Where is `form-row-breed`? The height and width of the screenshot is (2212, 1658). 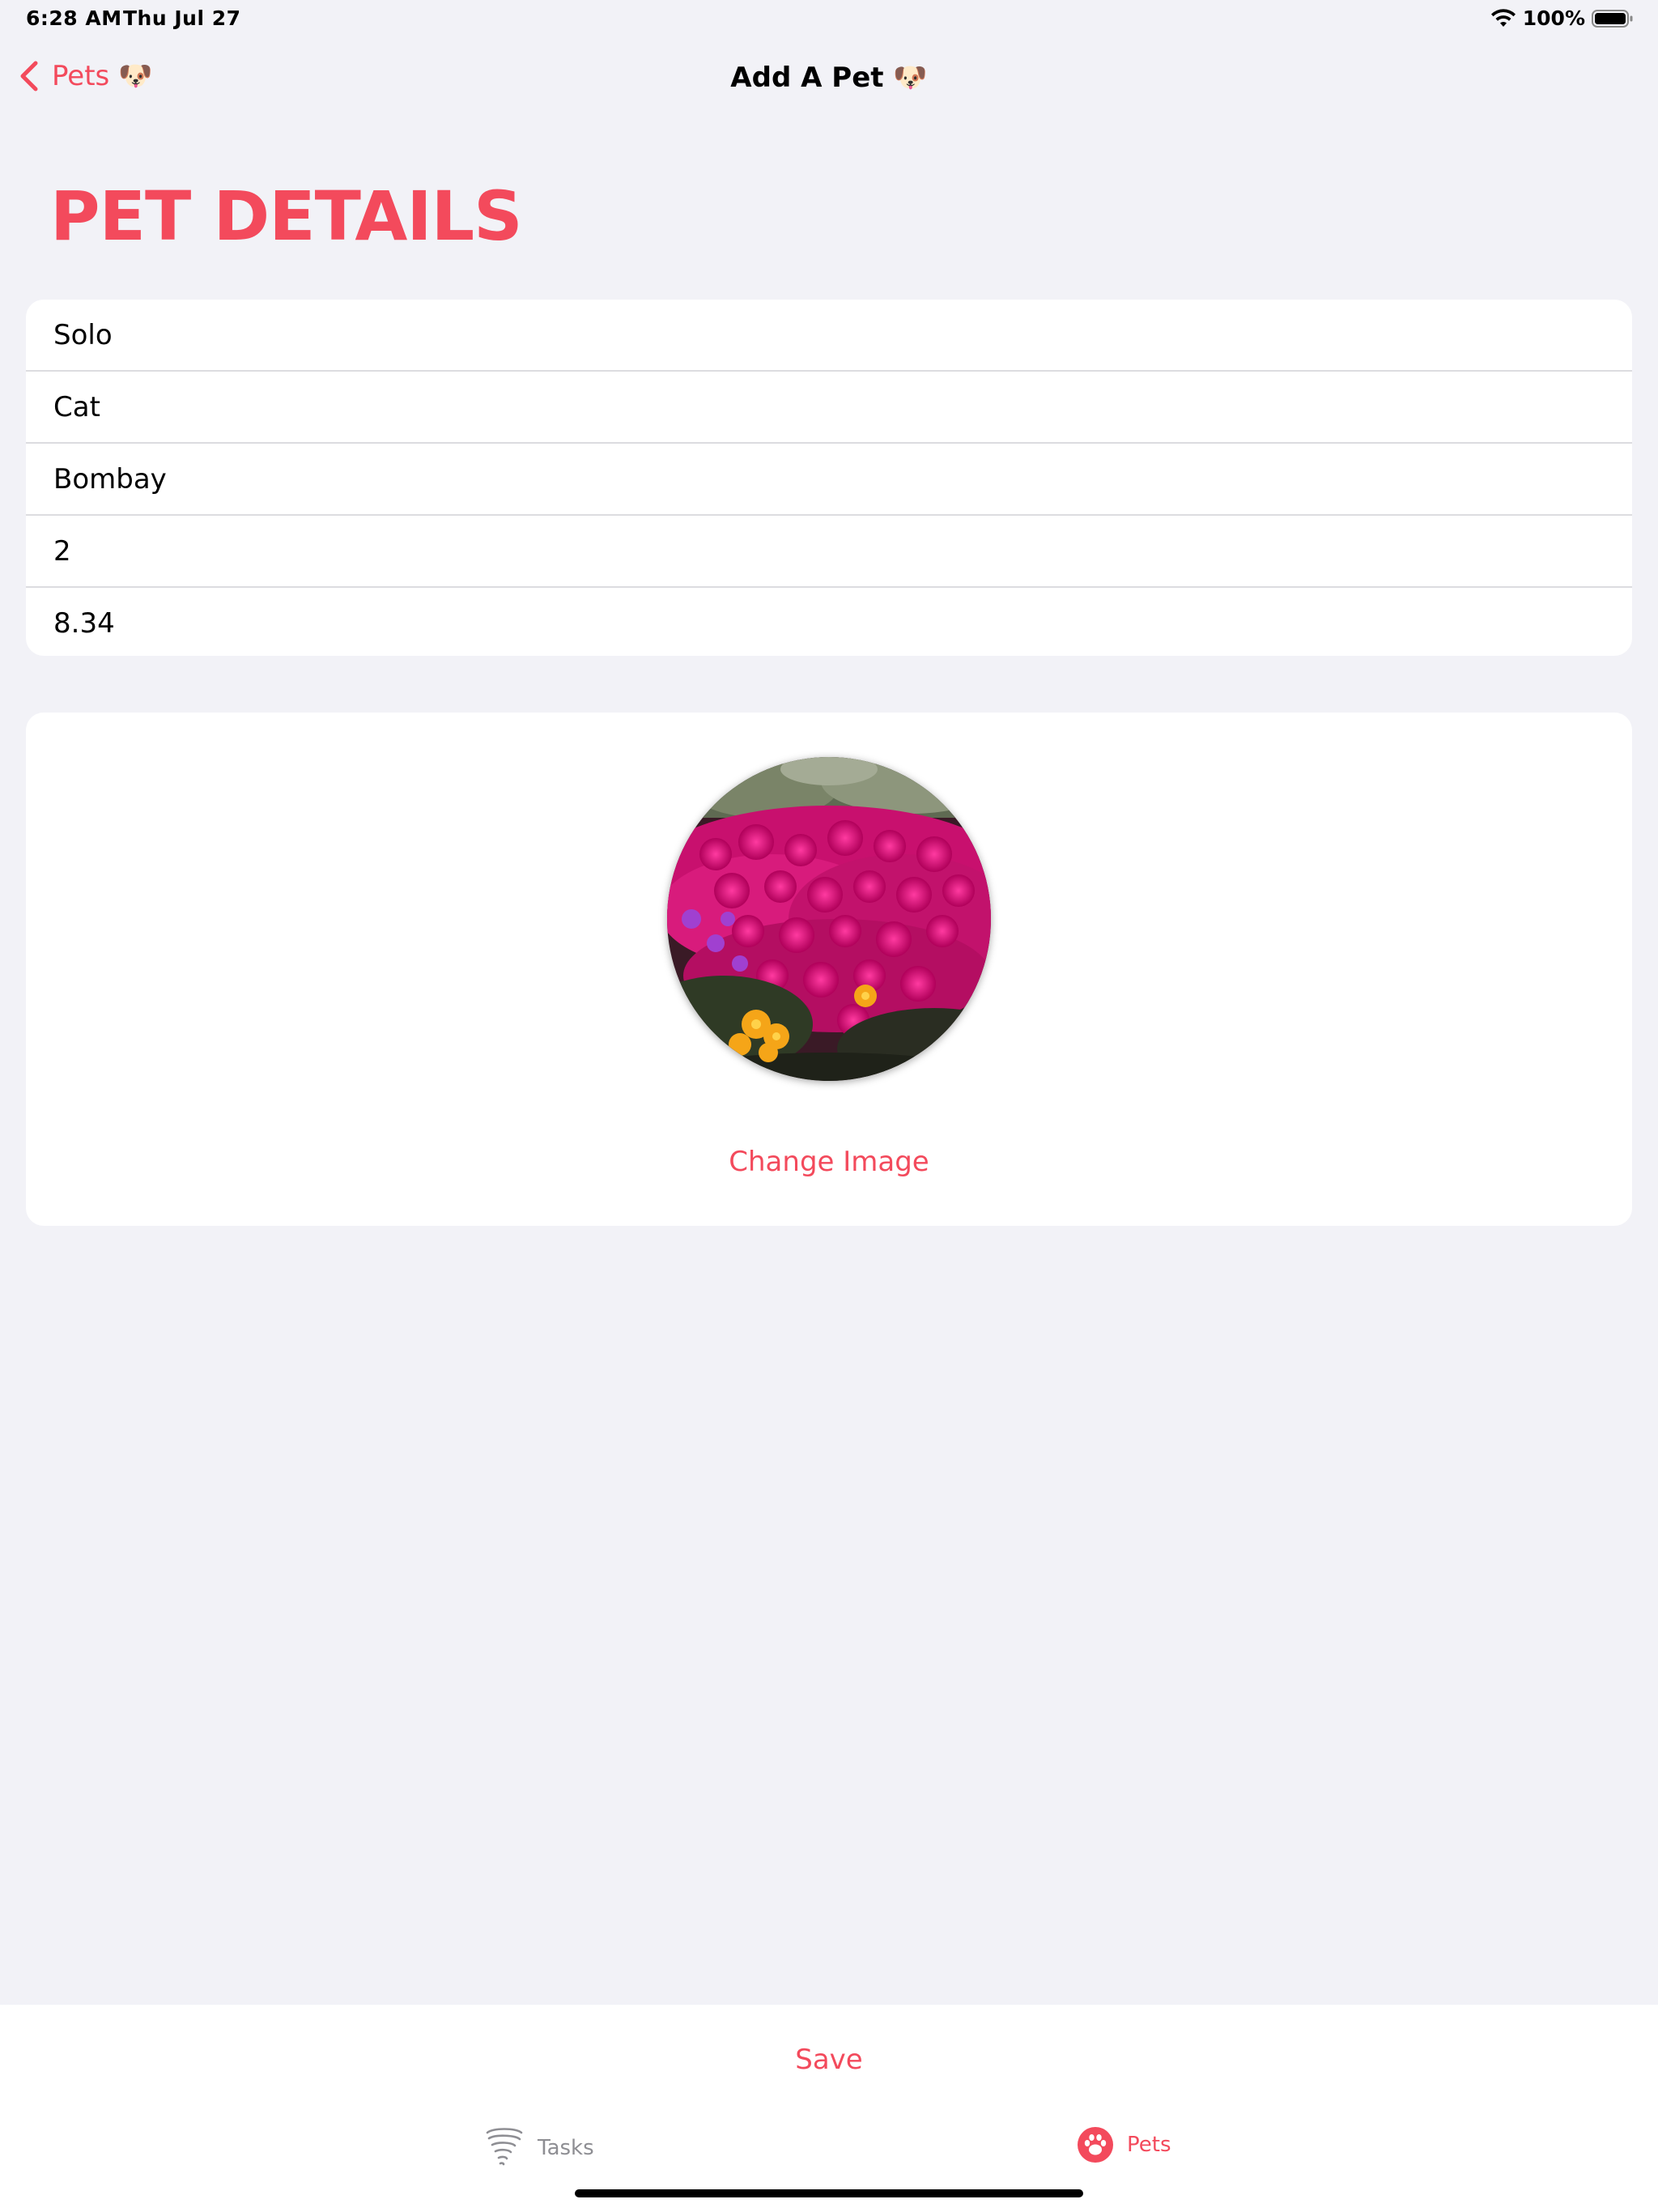
form-row-breed is located at coordinates (829, 480).